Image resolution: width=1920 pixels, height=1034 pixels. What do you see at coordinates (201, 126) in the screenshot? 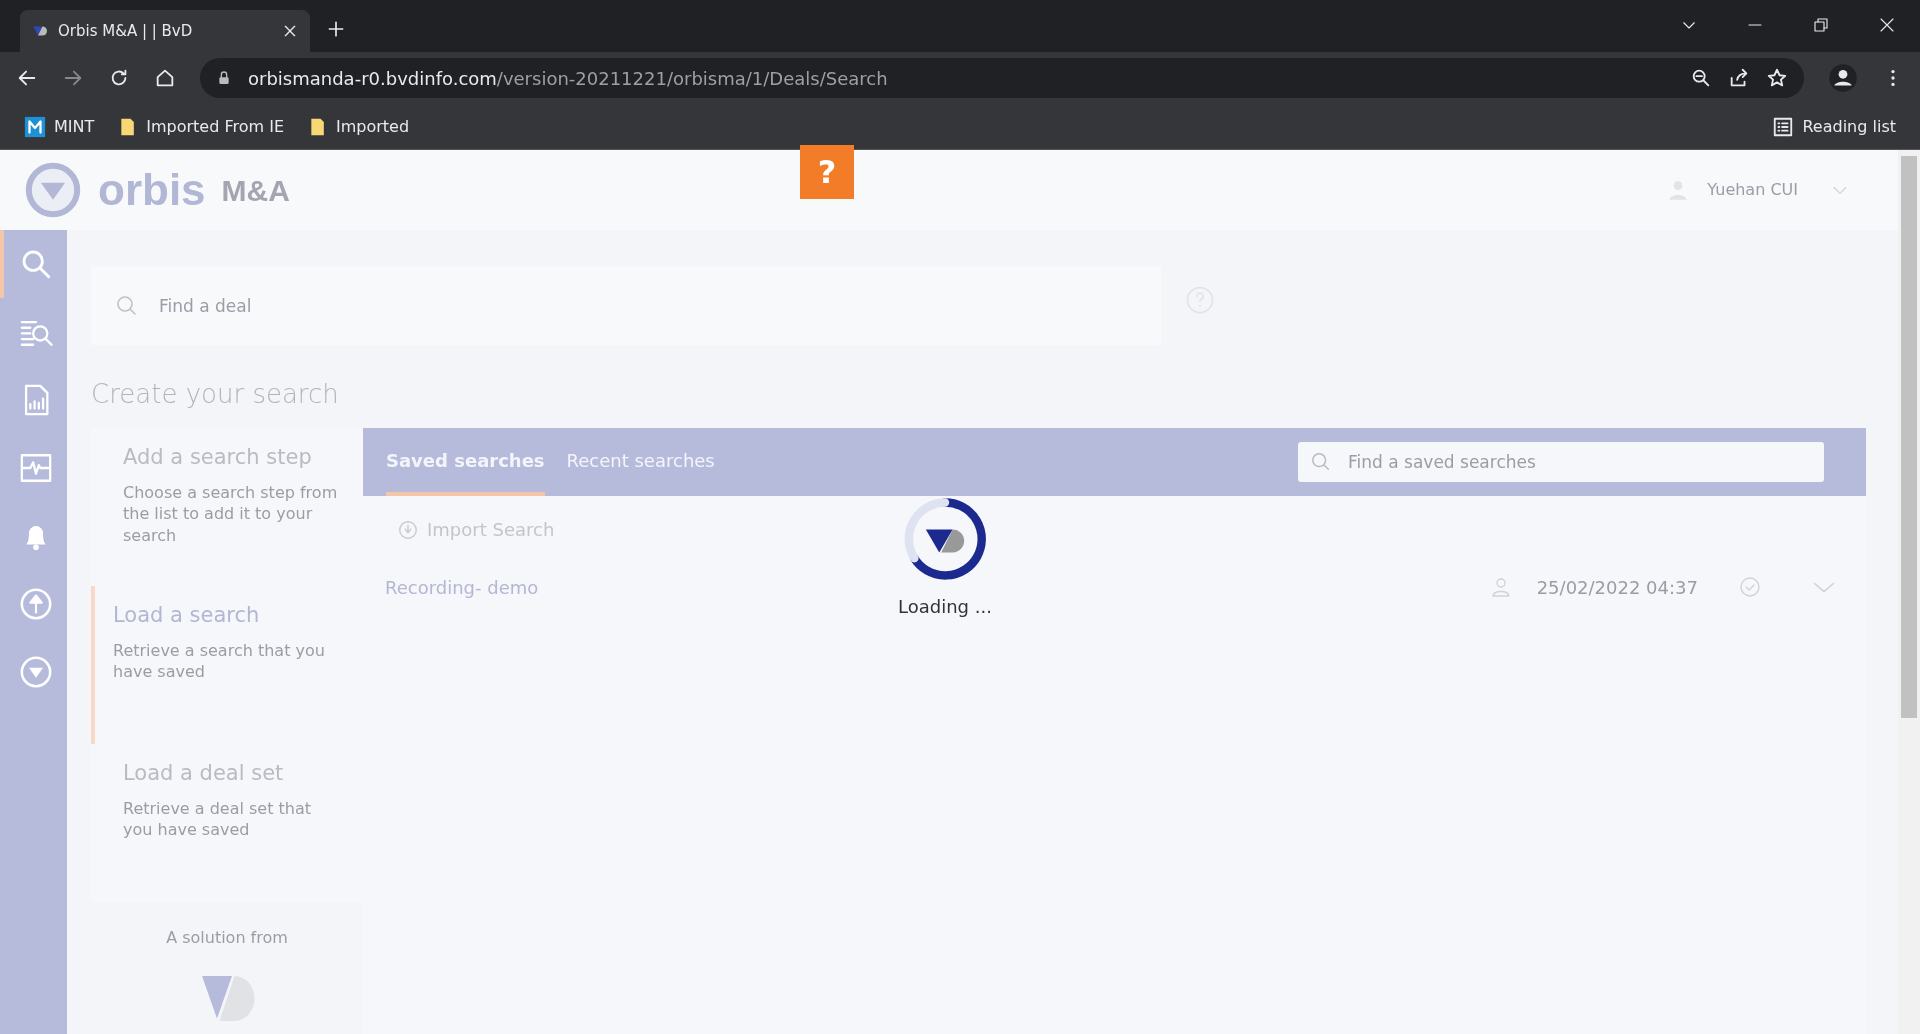
I see `bookmark: Imported From IE` at bounding box center [201, 126].